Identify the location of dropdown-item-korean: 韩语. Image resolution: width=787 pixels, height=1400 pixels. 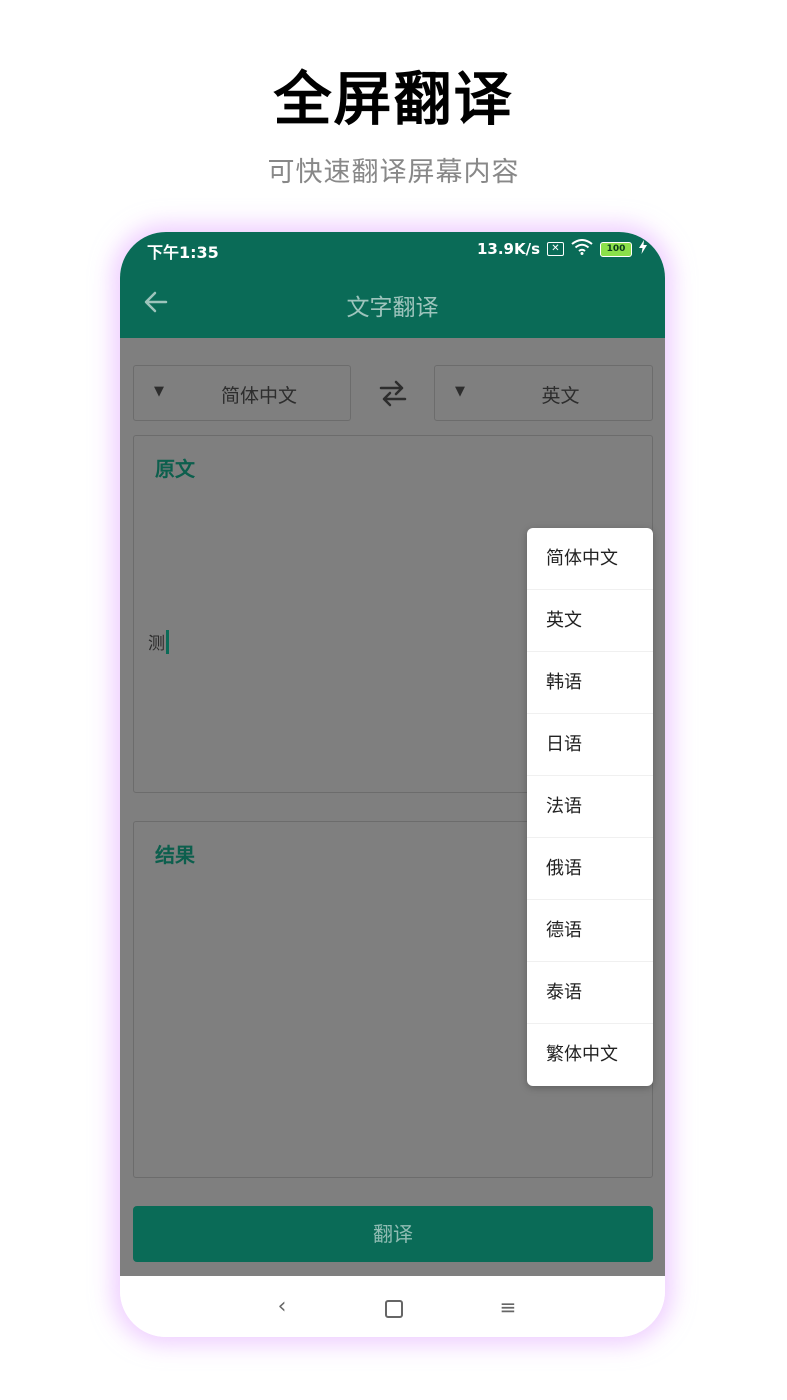
(590, 683).